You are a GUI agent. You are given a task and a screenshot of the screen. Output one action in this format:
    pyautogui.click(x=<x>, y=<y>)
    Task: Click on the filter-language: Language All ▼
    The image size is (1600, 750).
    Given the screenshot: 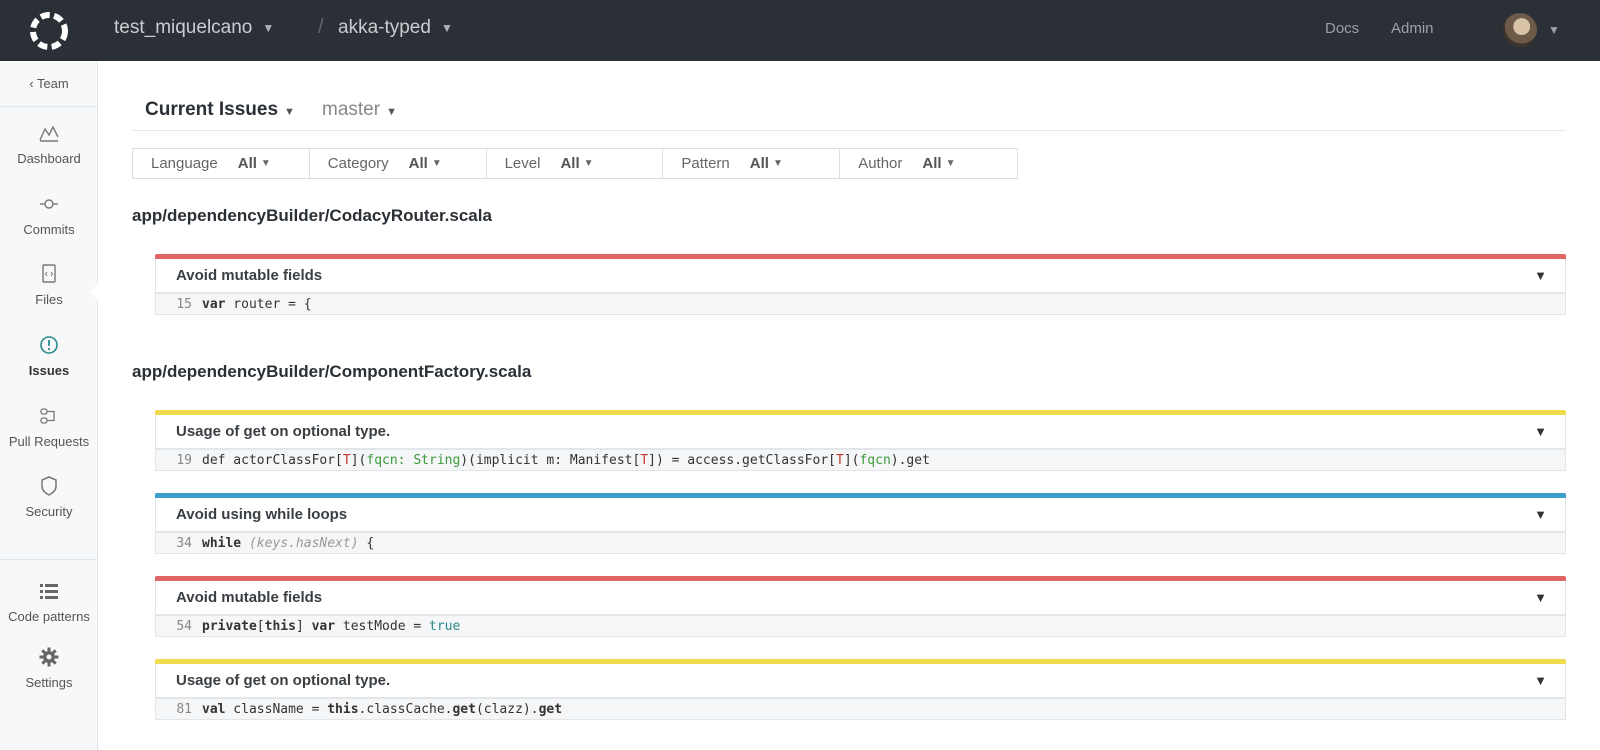 What is the action you would take?
    pyautogui.click(x=221, y=163)
    